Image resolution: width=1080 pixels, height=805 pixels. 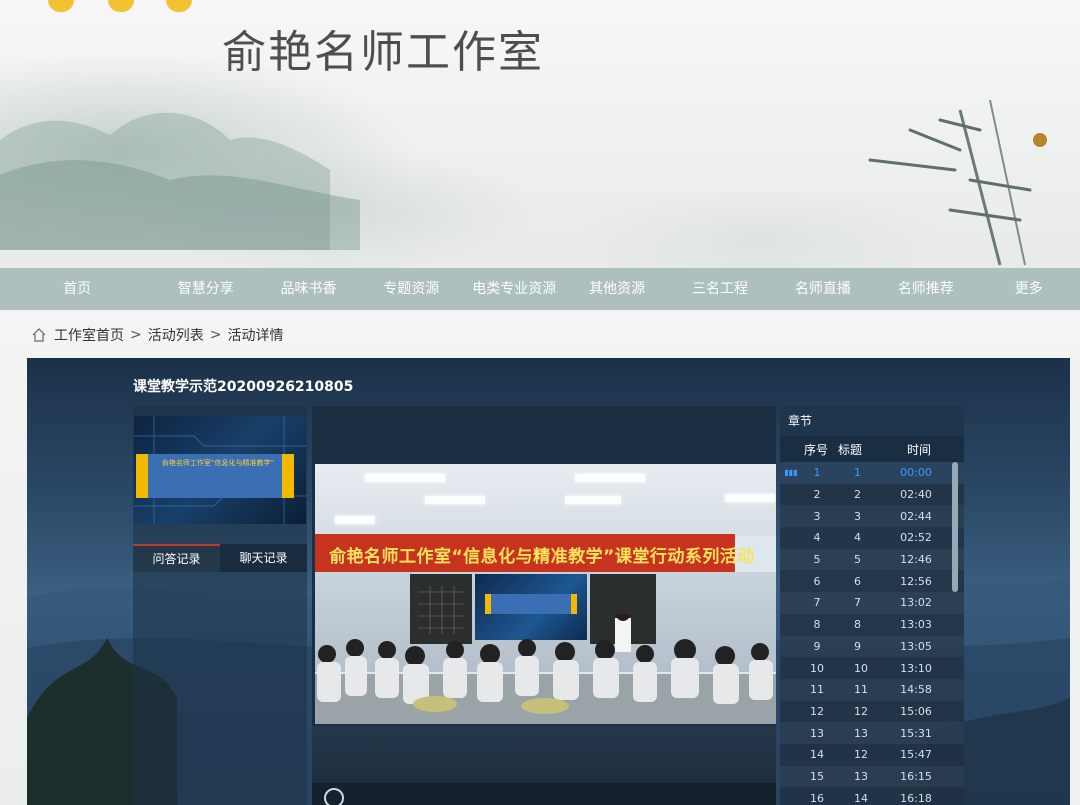 What do you see at coordinates (916, 776) in the screenshot?
I see `chapter-time: 16:15` at bounding box center [916, 776].